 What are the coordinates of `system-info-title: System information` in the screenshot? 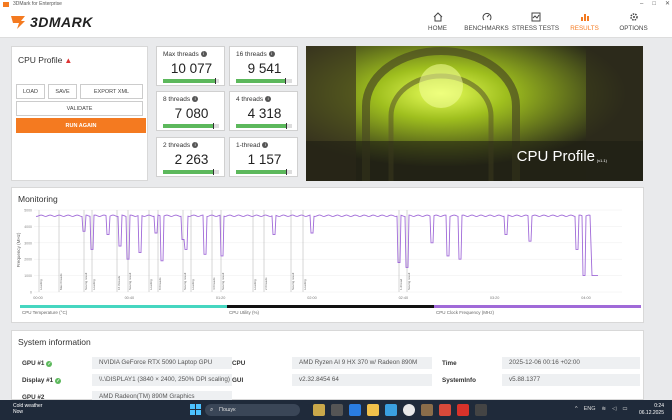 It's located at (54, 342).